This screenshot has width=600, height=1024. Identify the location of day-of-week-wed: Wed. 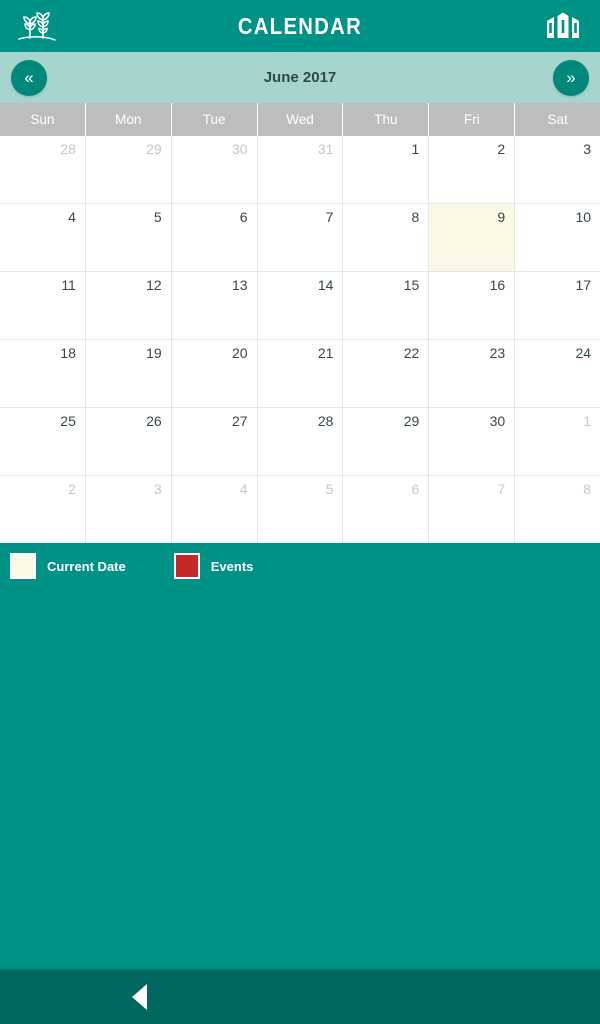
(301, 119).